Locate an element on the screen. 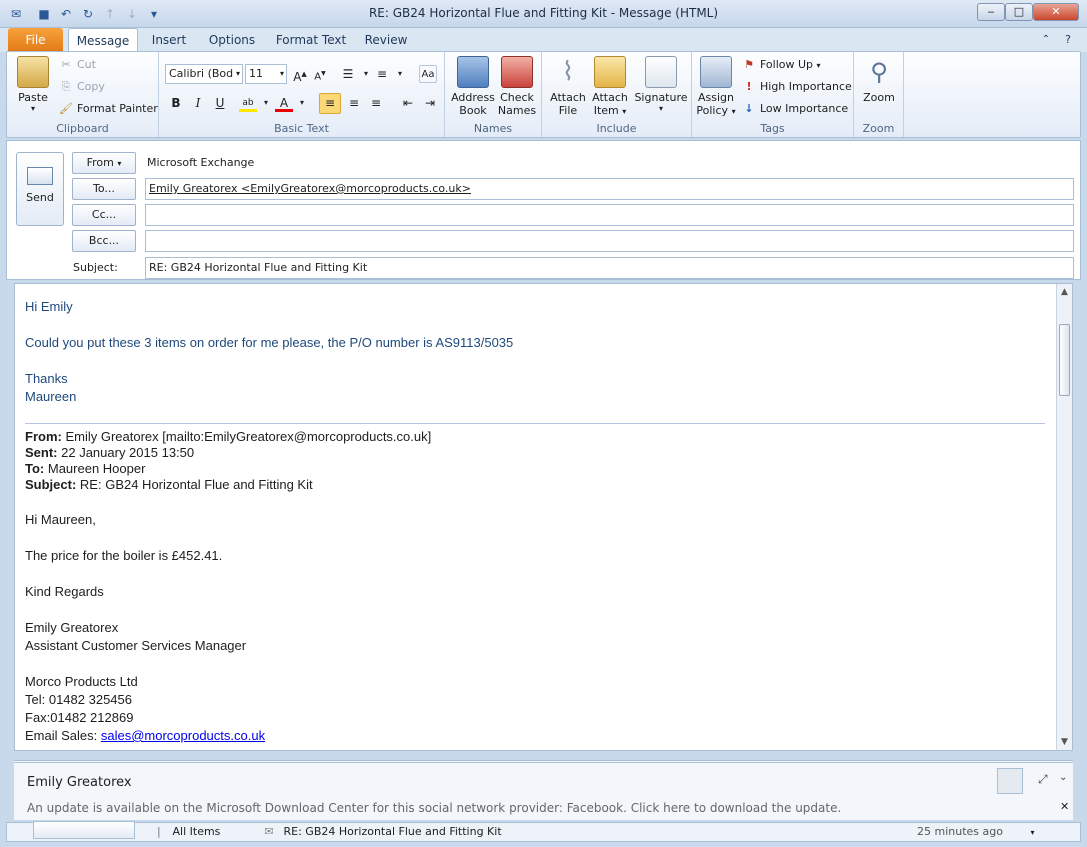 The image size is (1087, 847). email-sales-line: Email Sales: sales@morcoproducts.co.uk is located at coordinates (145, 735).